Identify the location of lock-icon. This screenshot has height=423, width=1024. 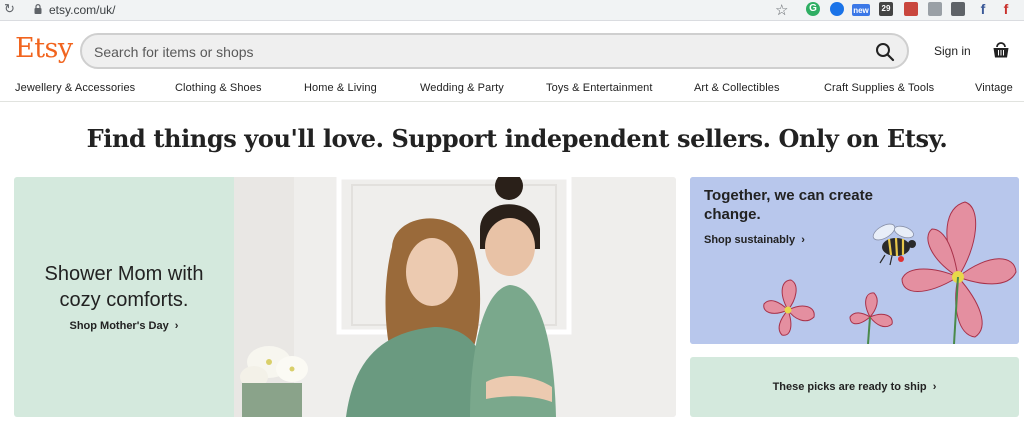
(38, 9).